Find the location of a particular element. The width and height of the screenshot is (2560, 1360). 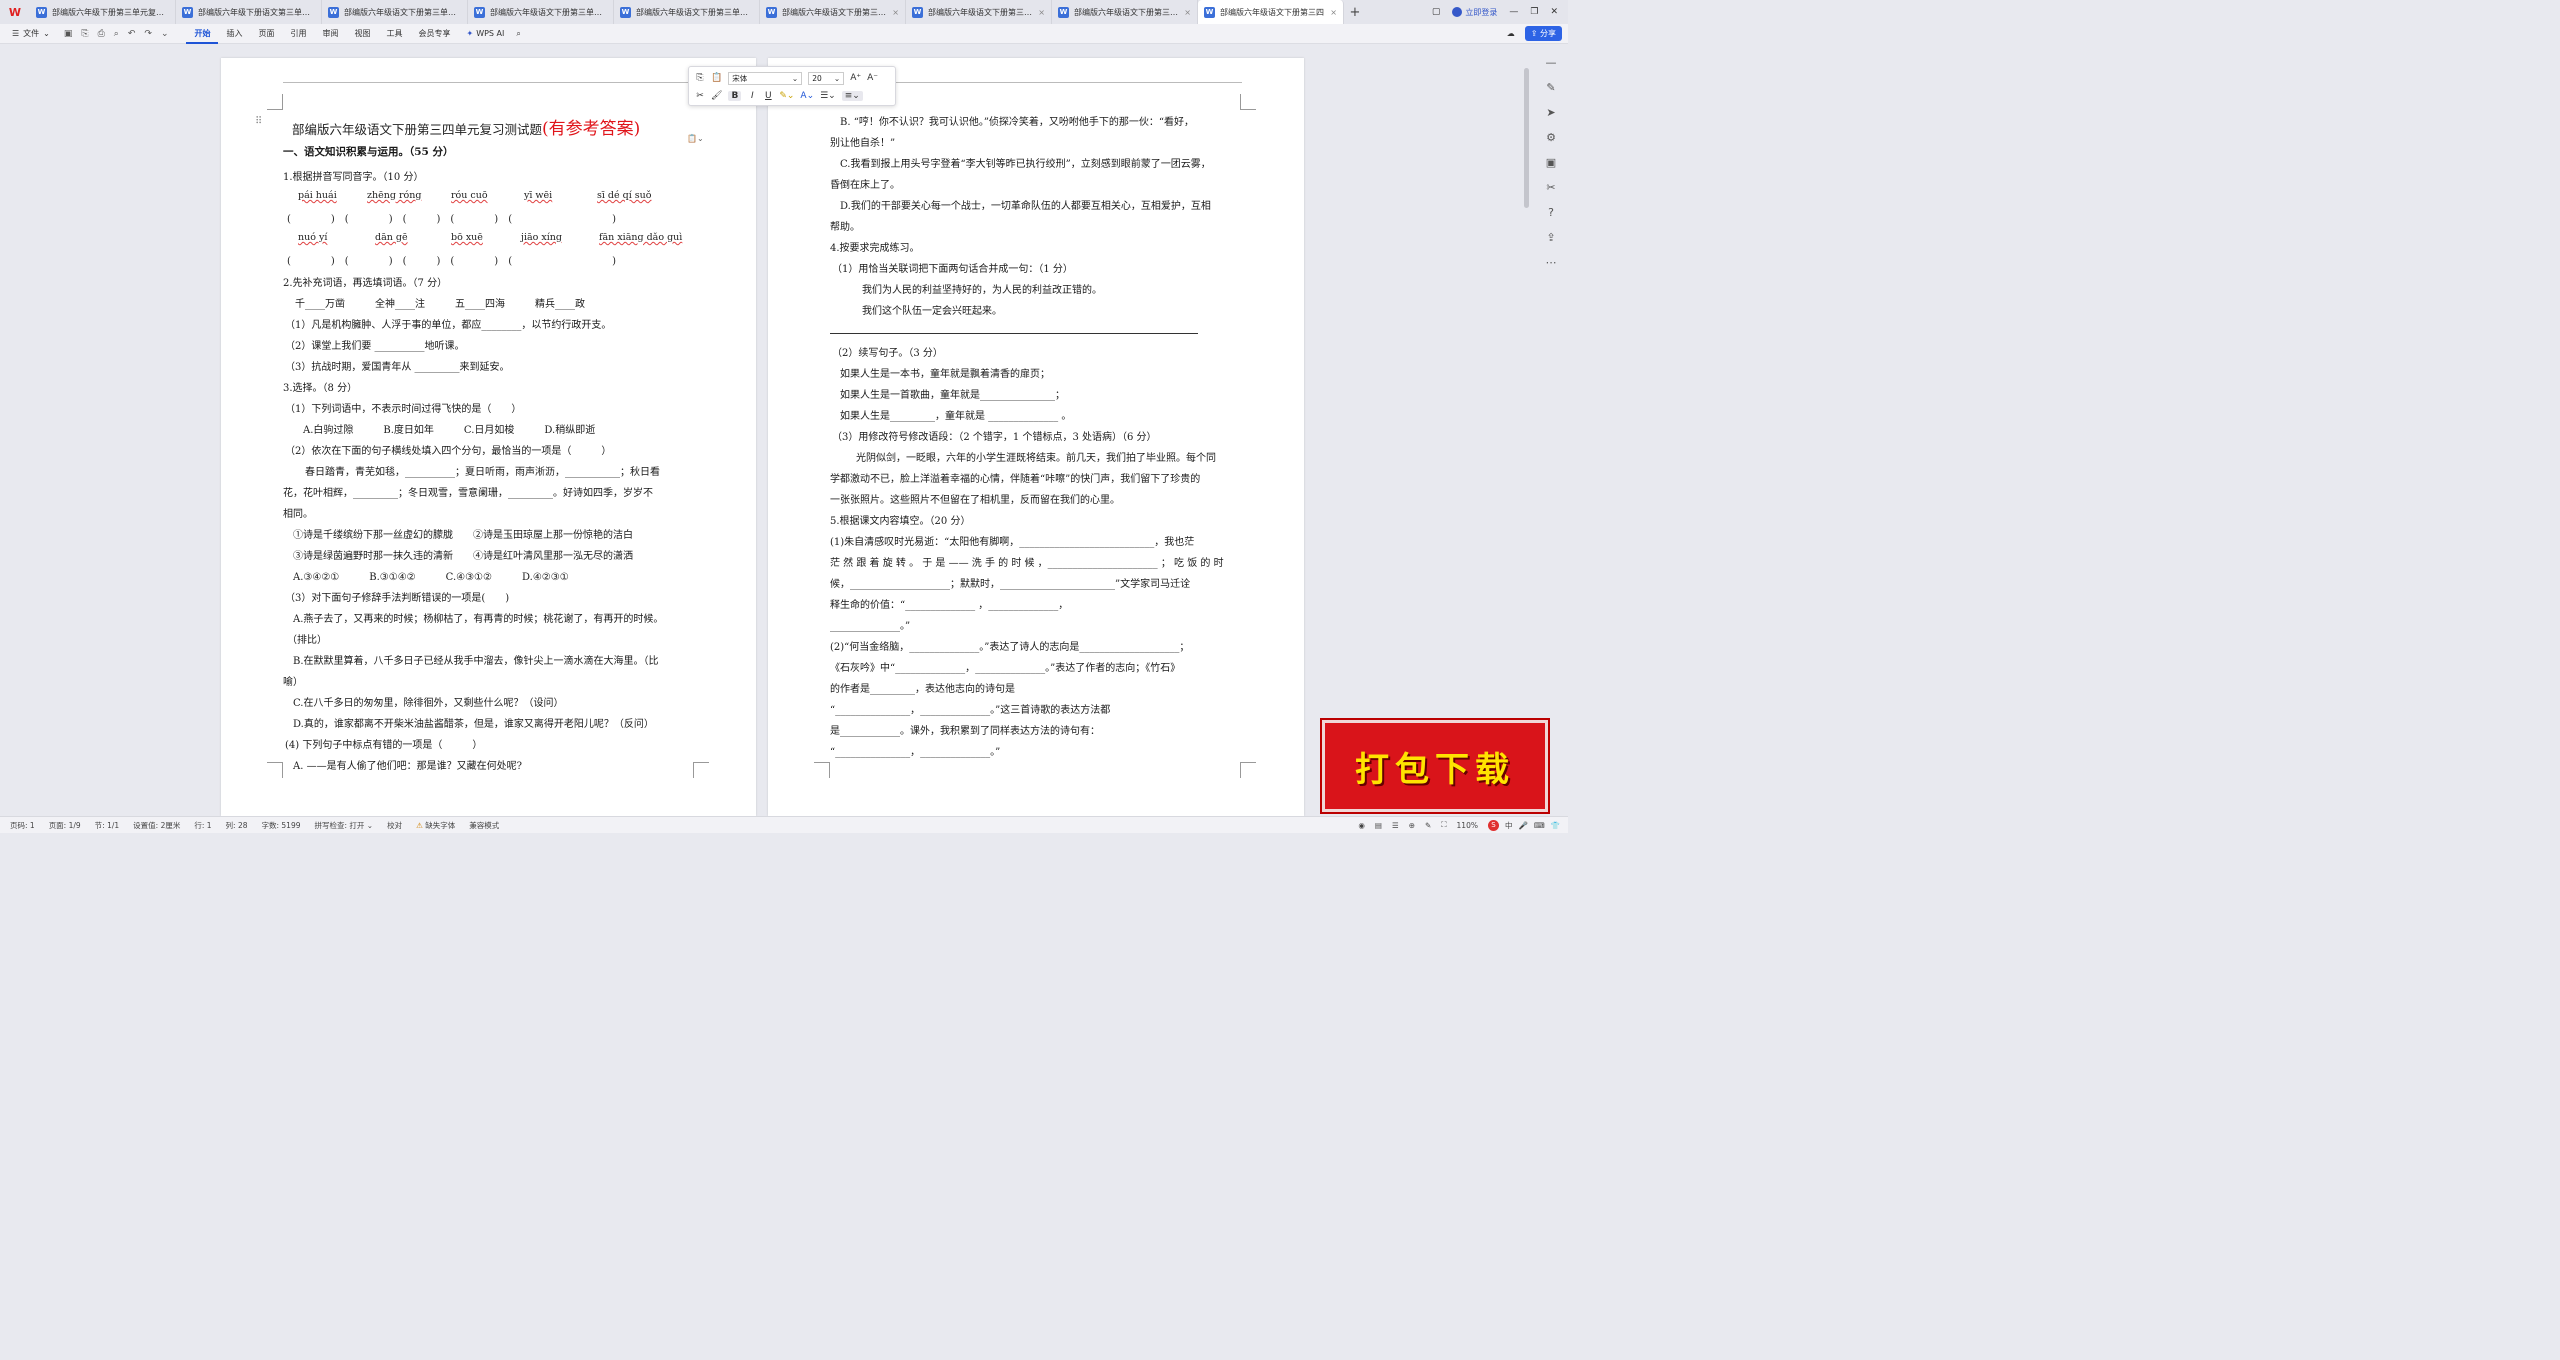

share-icon: ⇪ is located at coordinates (1550, 237).